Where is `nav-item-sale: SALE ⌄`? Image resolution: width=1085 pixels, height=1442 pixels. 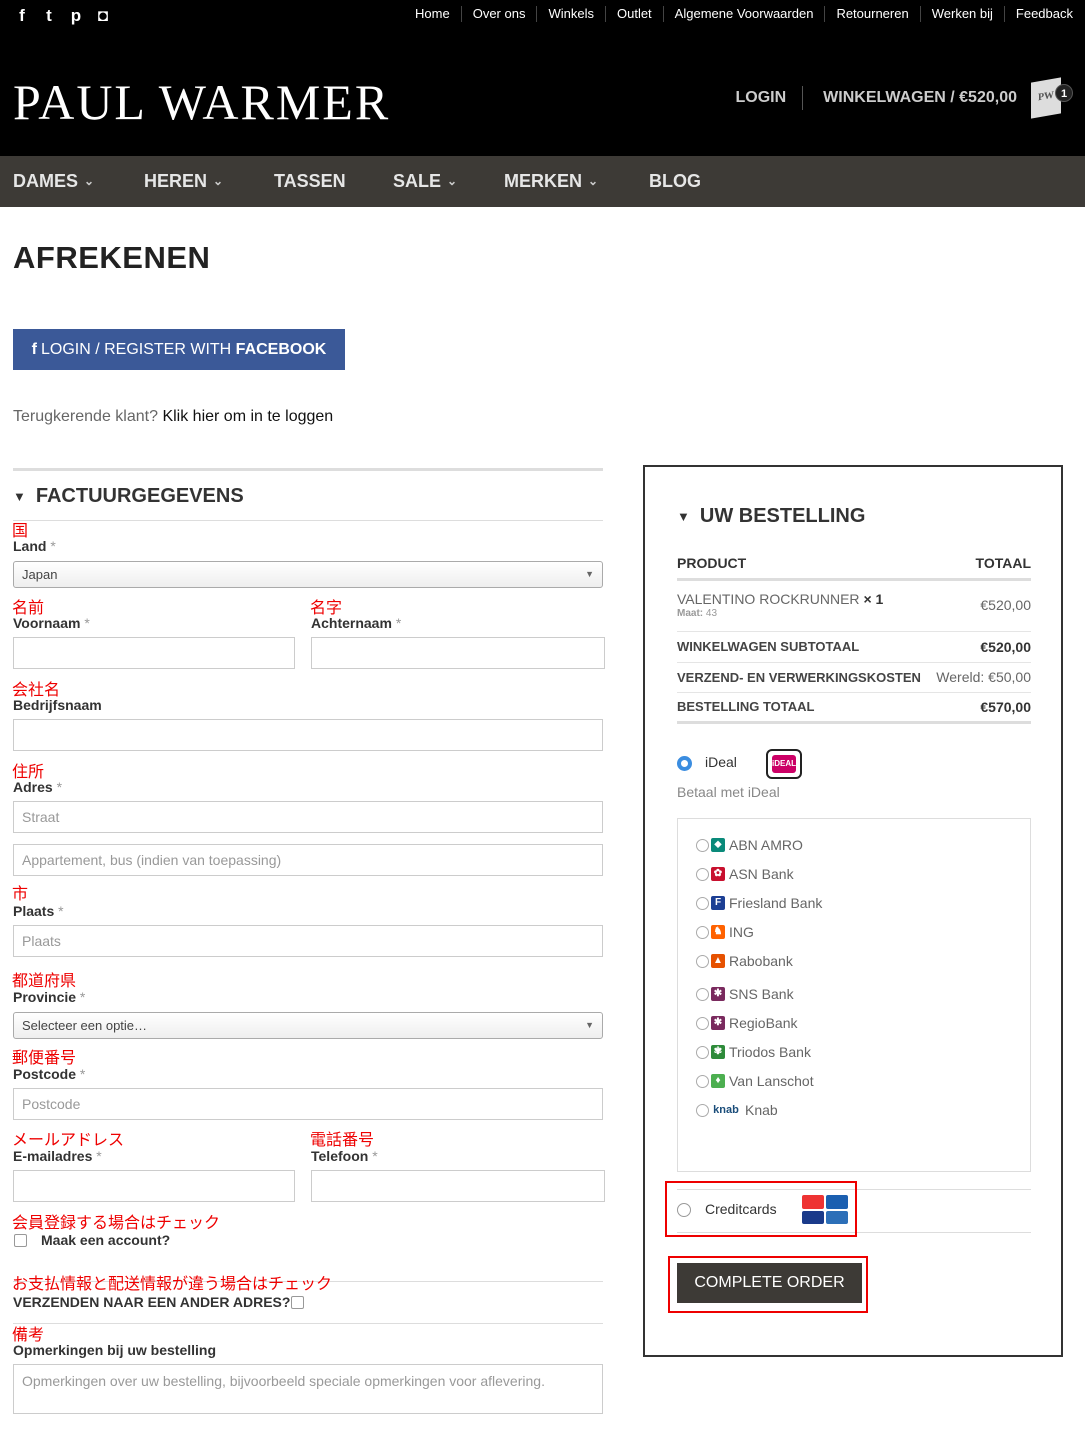 nav-item-sale: SALE ⌄ is located at coordinates (425, 181).